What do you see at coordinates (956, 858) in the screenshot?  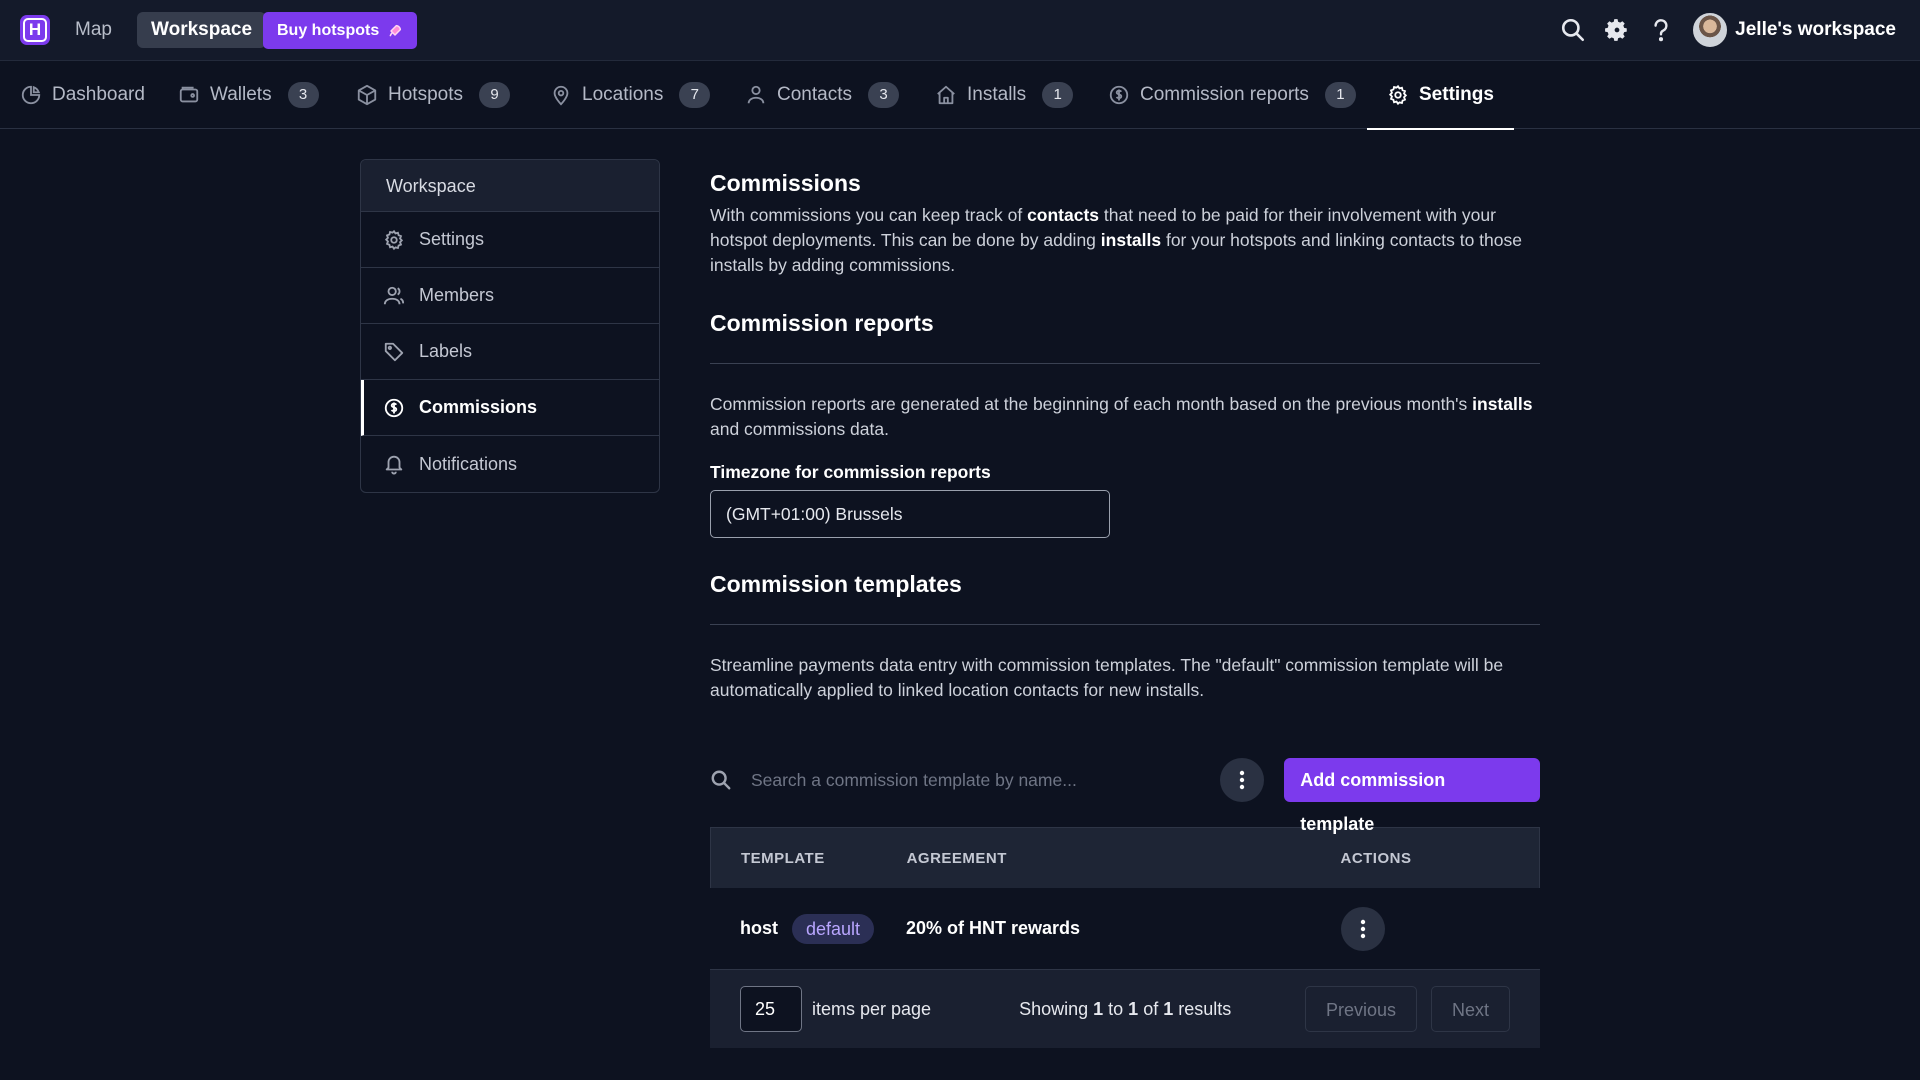 I see `column-header-agreement: AGREEMENT` at bounding box center [956, 858].